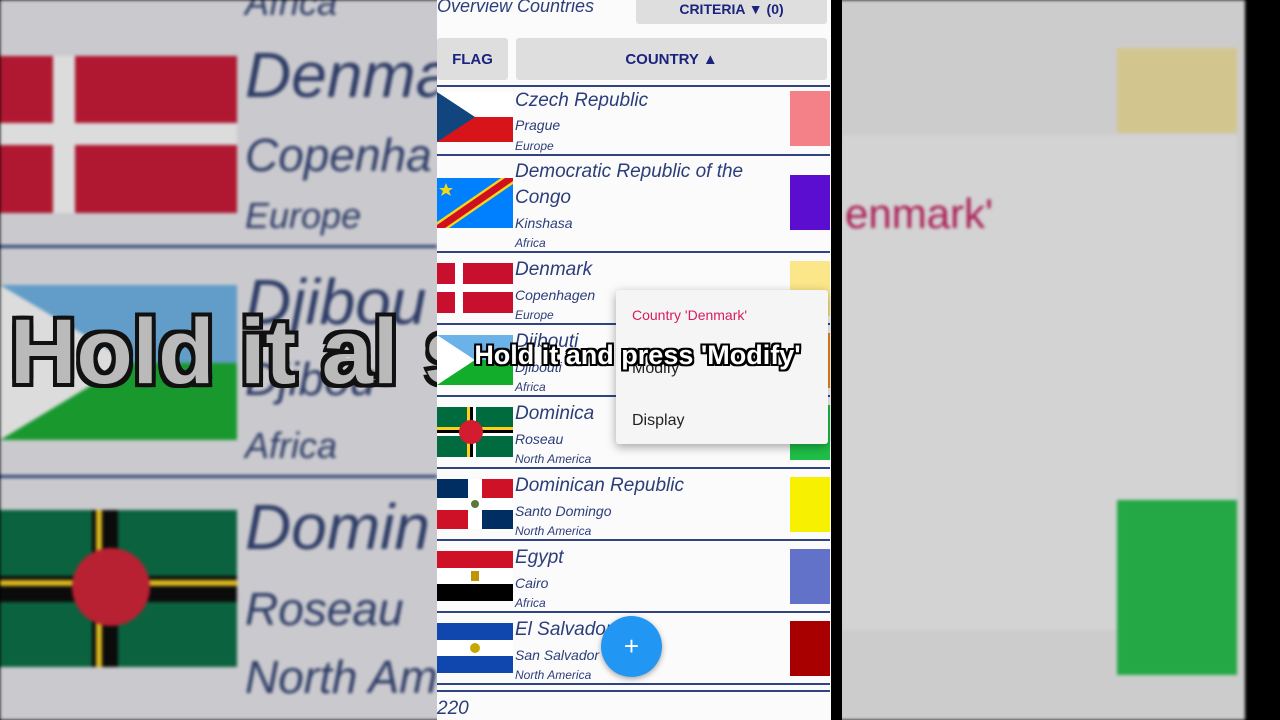  What do you see at coordinates (475, 504) in the screenshot?
I see `flag-dominican-republic` at bounding box center [475, 504].